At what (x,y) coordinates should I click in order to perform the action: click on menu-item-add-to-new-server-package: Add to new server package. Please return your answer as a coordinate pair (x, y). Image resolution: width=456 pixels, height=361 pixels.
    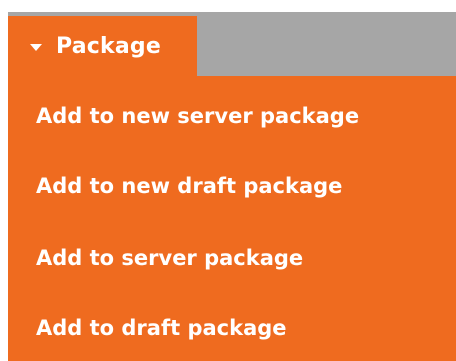
    Looking at the image, I should click on (197, 116).